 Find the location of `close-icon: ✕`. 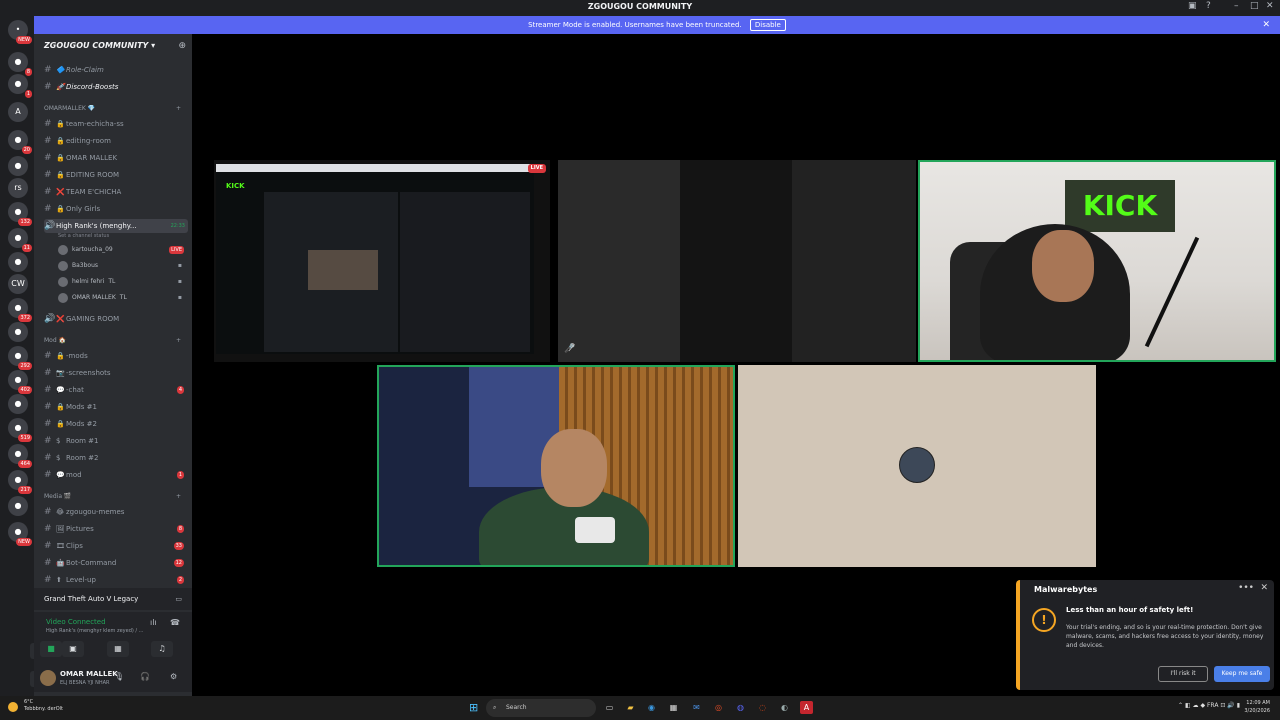

close-icon: ✕ is located at coordinates (1270, 6).